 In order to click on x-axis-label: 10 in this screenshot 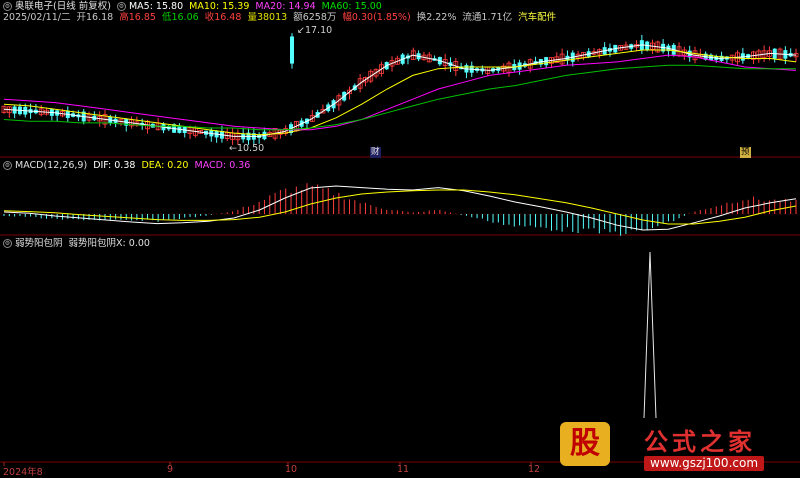, I will do `click(291, 469)`.